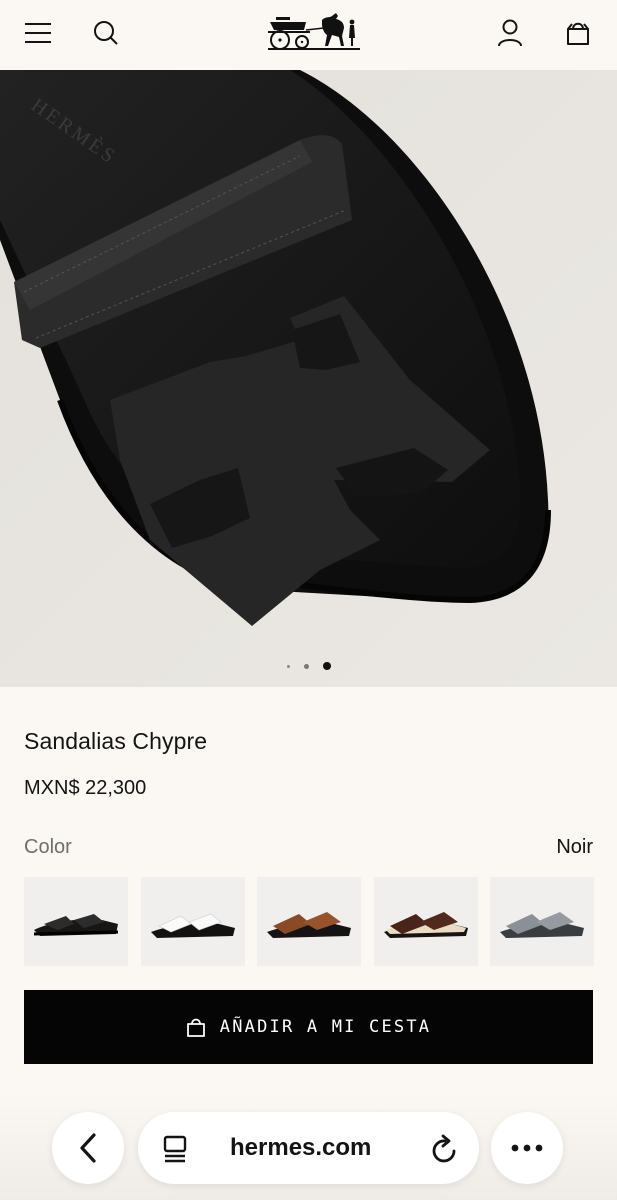 This screenshot has height=1200, width=617. I want to click on account-button, so click(510, 33).